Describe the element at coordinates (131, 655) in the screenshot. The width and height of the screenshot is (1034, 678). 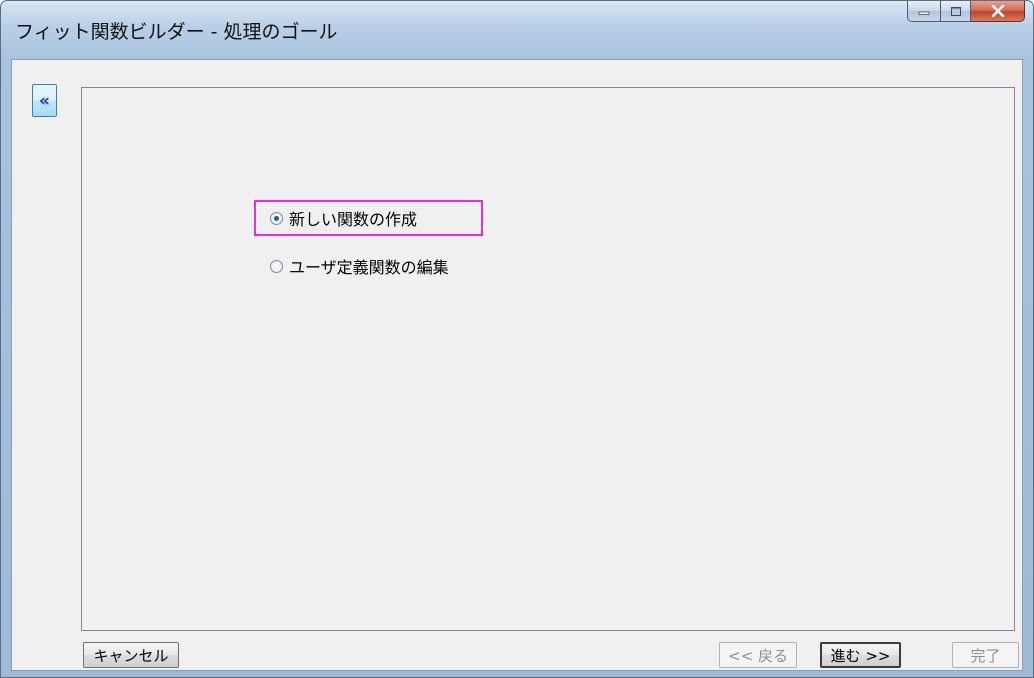
I see `cancel-button: キャンセル` at that location.